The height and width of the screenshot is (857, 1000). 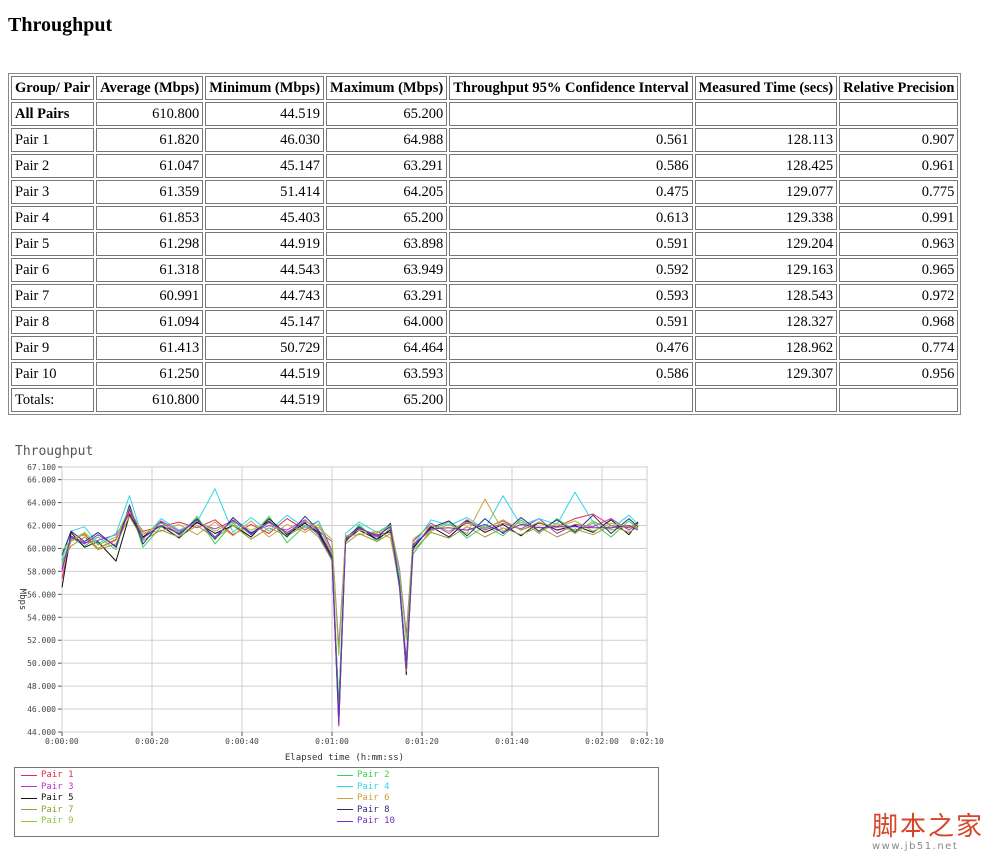 What do you see at coordinates (766, 296) in the screenshot?
I see `measured-time-cell: 128.543` at bounding box center [766, 296].